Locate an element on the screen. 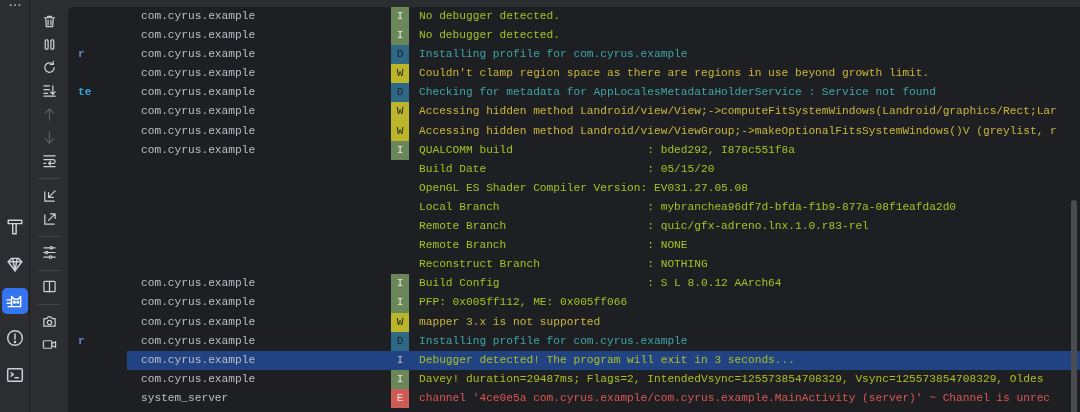 The image size is (1080, 412). settings-icon is located at coordinates (49, 253).